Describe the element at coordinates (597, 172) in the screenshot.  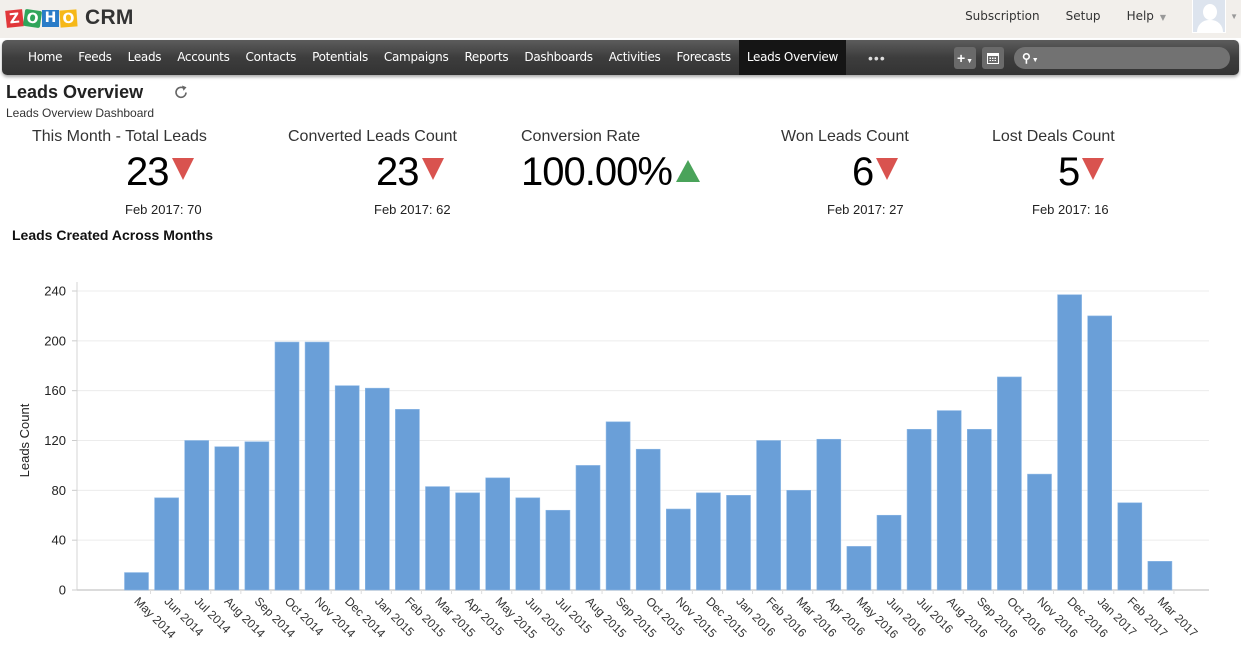
I see `kpi-value: 100.00%` at that location.